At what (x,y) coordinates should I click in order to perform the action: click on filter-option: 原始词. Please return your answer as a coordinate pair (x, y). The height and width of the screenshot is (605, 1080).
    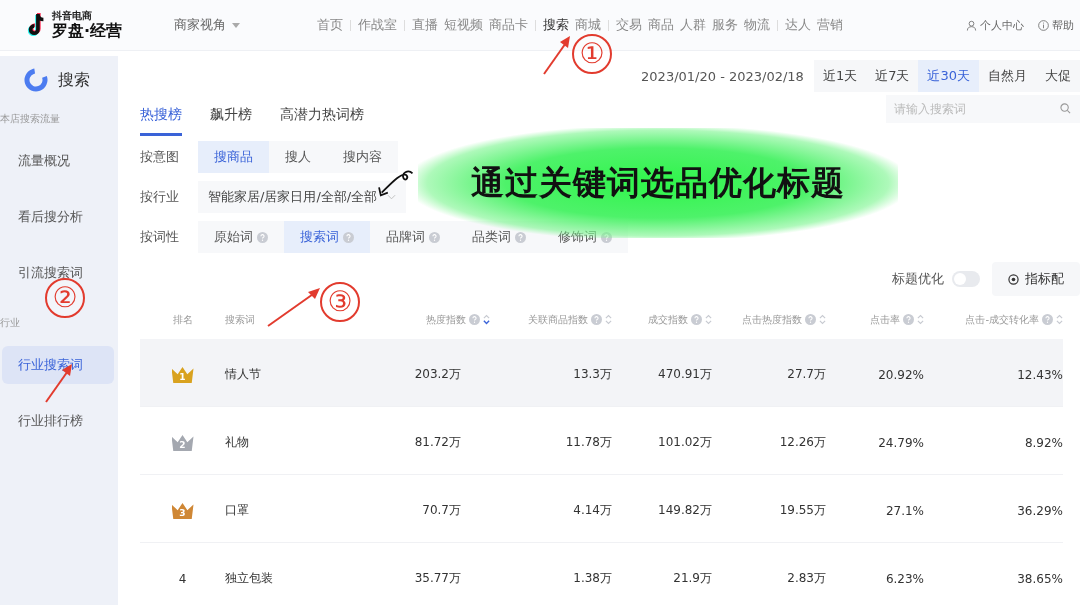
    Looking at the image, I should click on (241, 237).